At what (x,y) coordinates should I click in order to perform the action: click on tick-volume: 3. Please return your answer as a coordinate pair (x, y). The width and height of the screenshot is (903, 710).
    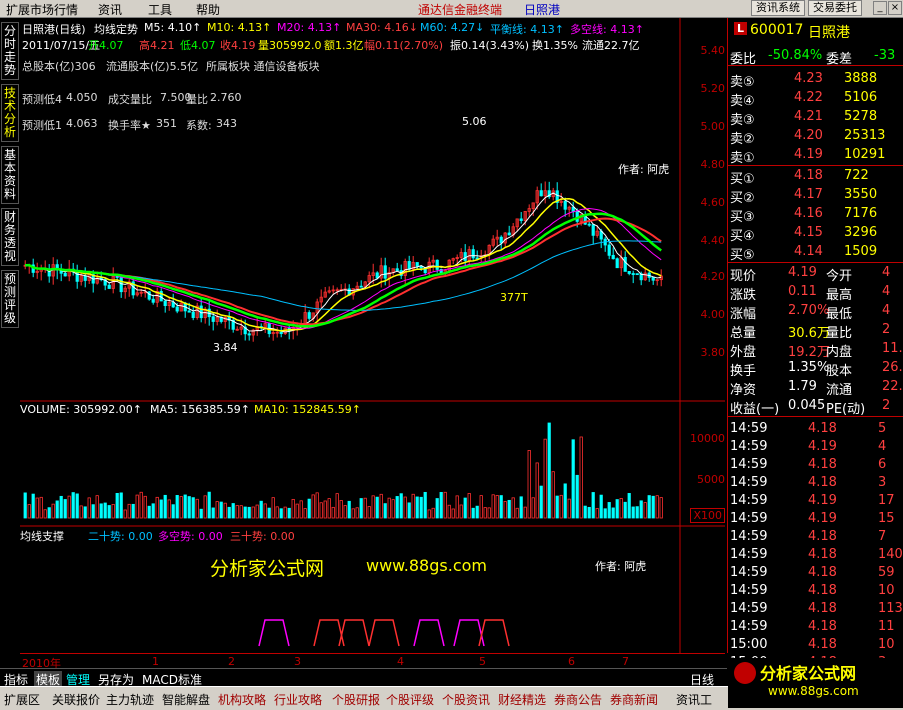
    Looking at the image, I should click on (882, 482).